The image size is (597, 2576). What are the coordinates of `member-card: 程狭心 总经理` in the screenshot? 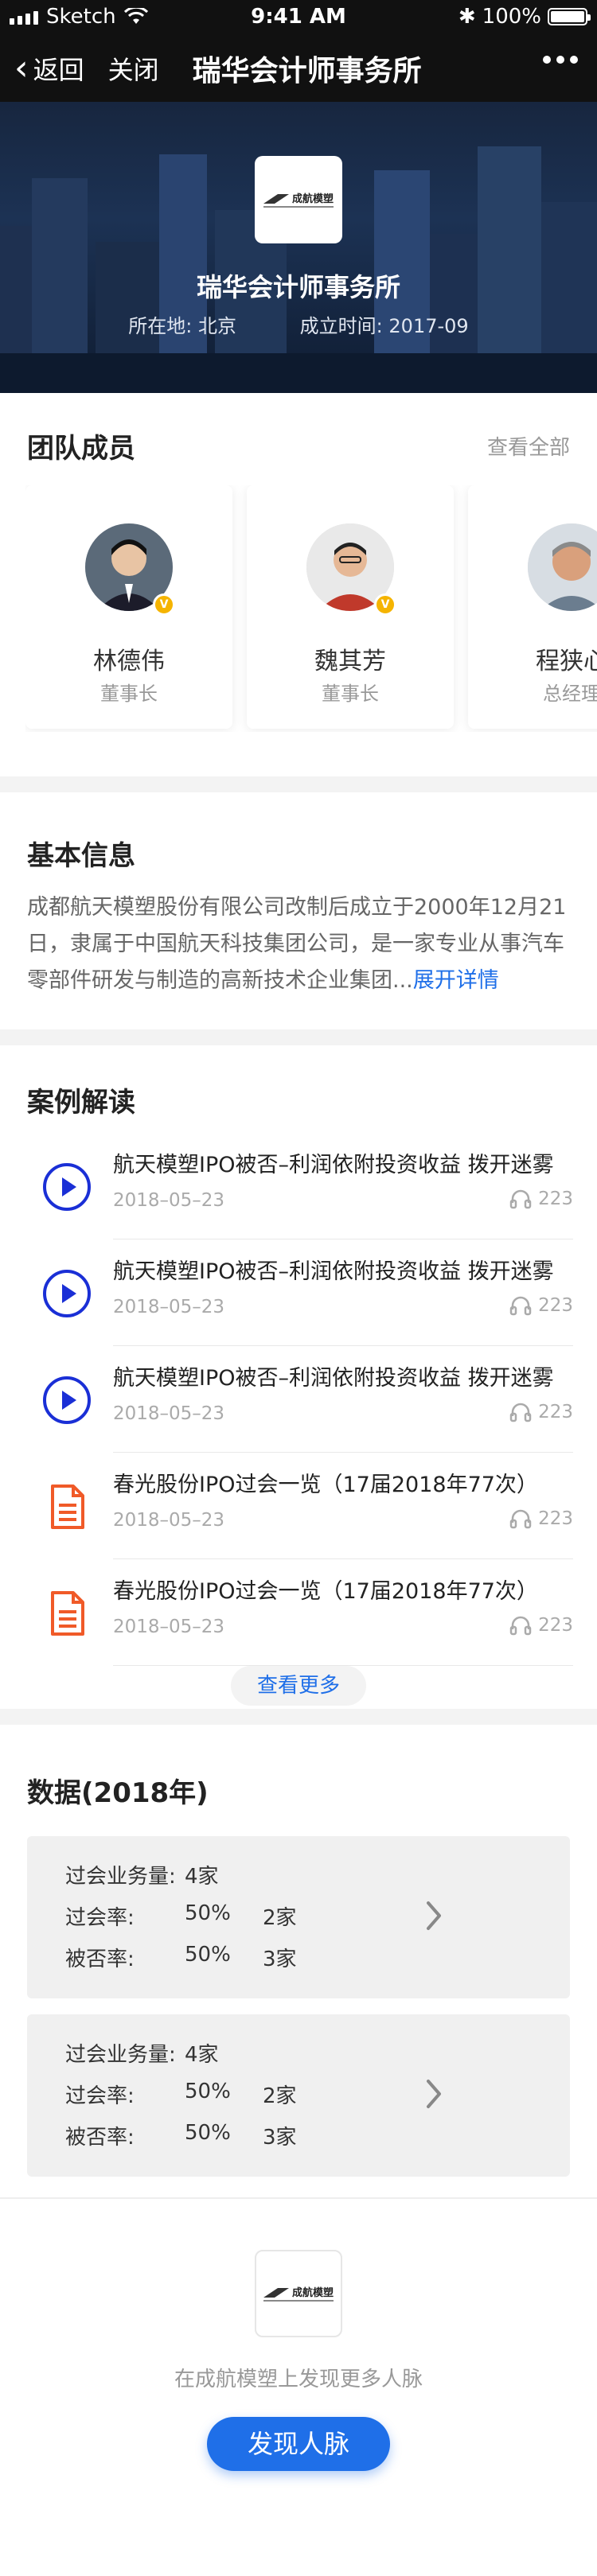 It's located at (533, 607).